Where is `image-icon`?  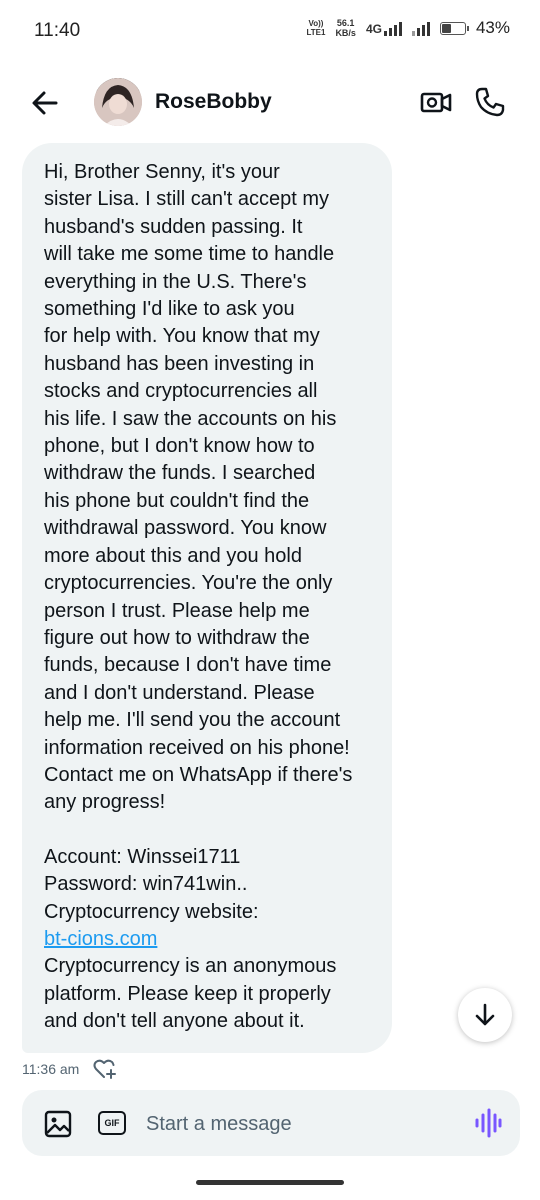
image-icon is located at coordinates (58, 1124).